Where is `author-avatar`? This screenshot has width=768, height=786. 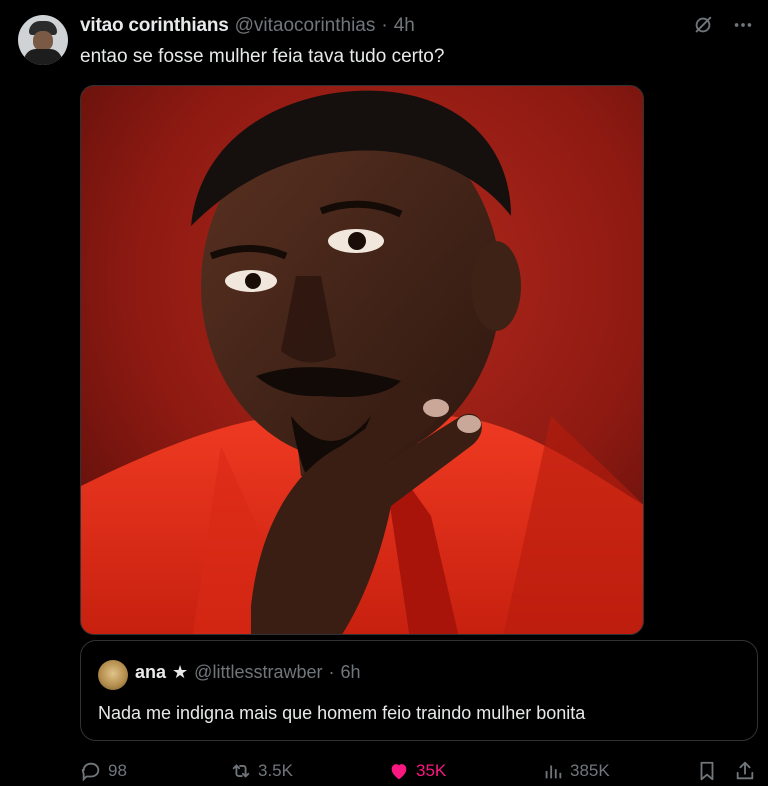 author-avatar is located at coordinates (43, 40).